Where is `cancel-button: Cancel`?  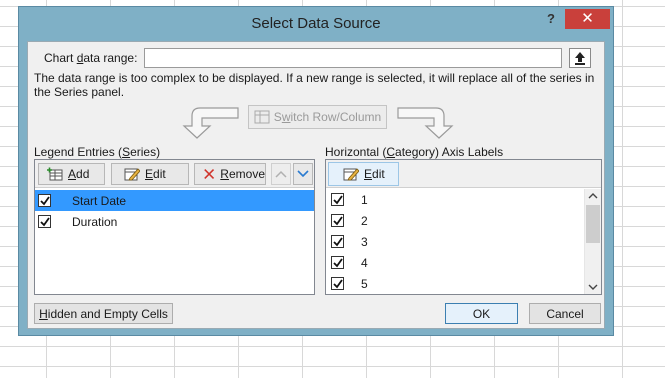 cancel-button: Cancel is located at coordinates (565, 313).